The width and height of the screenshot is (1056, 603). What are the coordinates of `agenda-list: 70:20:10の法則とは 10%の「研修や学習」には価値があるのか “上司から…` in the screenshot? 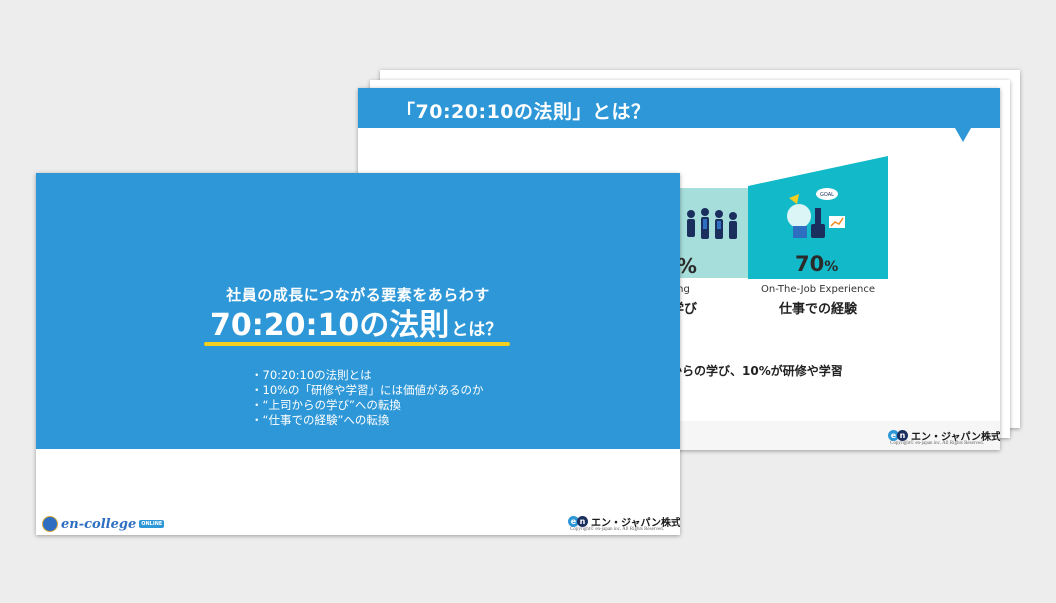 It's located at (367, 398).